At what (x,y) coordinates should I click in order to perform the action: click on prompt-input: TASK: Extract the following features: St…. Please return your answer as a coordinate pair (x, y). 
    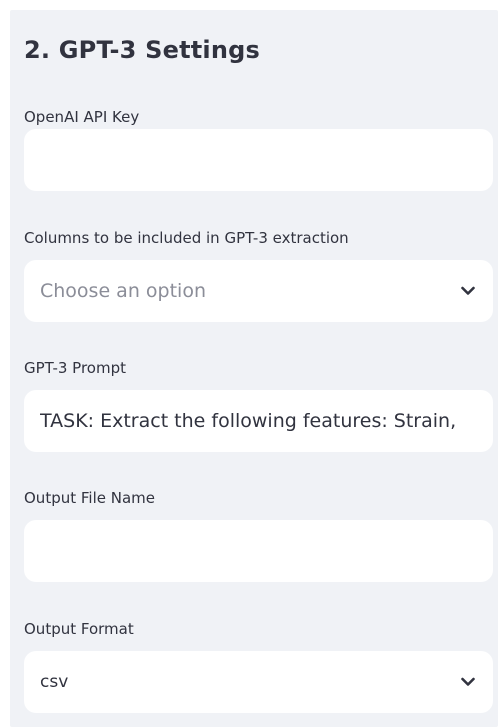
    Looking at the image, I should click on (258, 421).